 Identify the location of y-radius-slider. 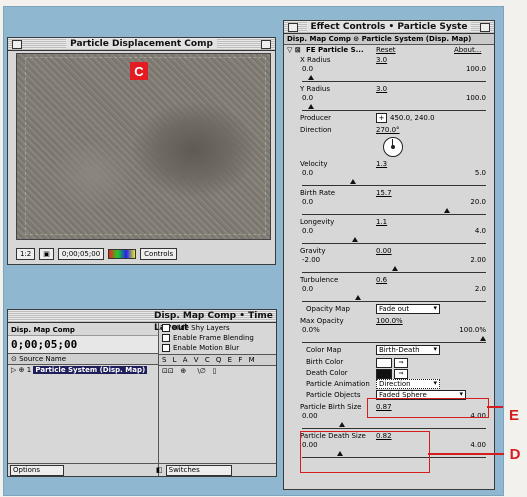
(394, 107).